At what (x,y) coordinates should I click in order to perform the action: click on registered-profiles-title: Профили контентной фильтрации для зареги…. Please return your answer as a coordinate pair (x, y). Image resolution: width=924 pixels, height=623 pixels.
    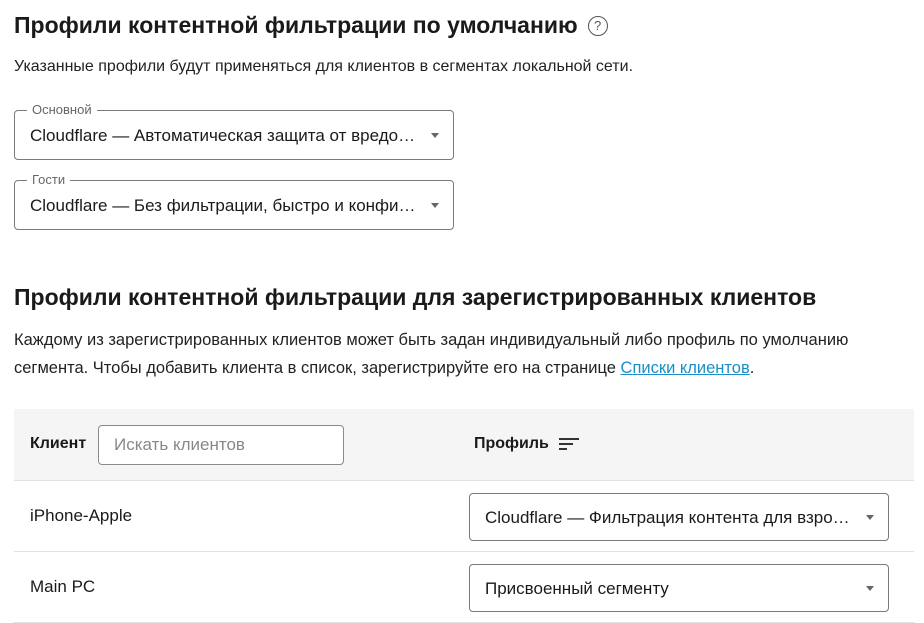
    Looking at the image, I should click on (415, 297).